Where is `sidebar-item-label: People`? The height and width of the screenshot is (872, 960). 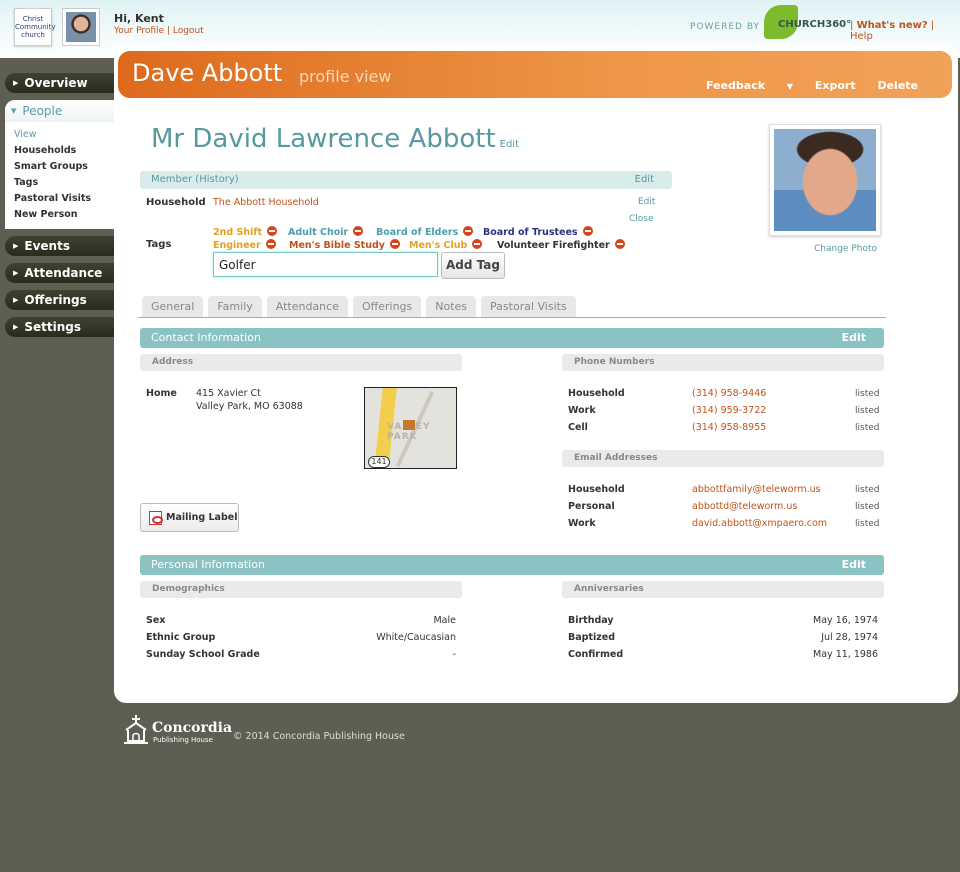
sidebar-item-label: People is located at coordinates (42, 111).